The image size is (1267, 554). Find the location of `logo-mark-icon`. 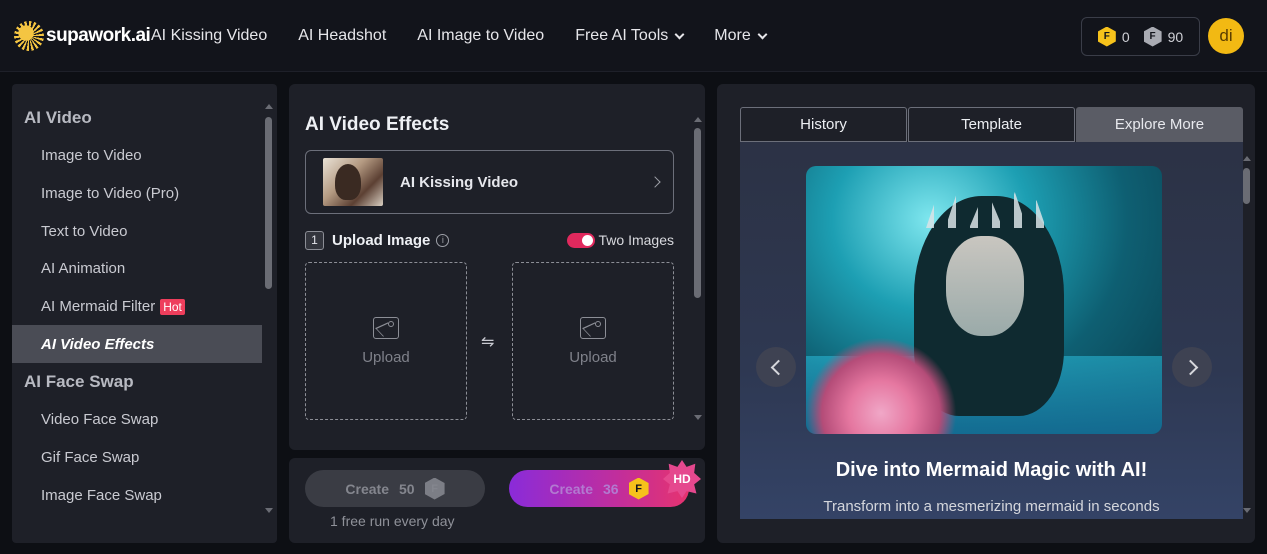

logo-mark-icon is located at coordinates (29, 36).